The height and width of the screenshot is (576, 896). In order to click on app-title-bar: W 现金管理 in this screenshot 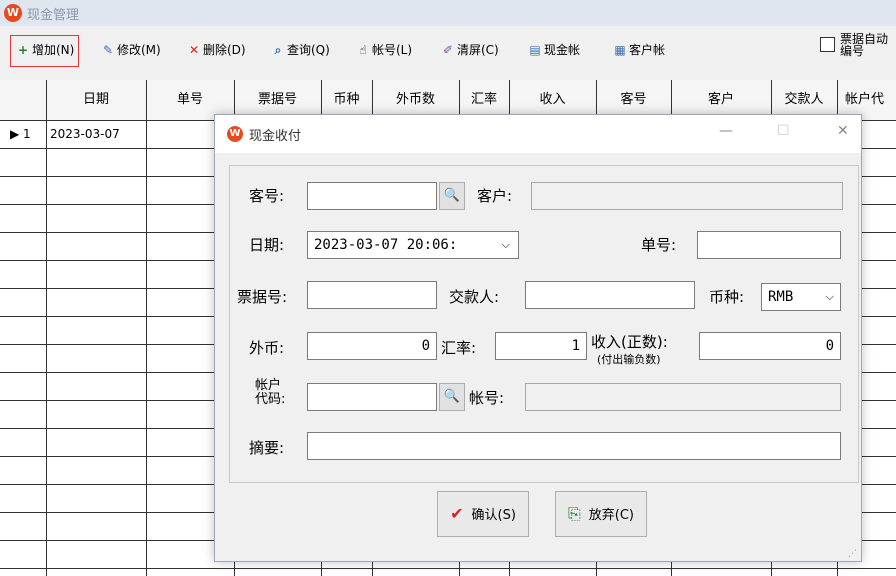, I will do `click(448, 13)`.